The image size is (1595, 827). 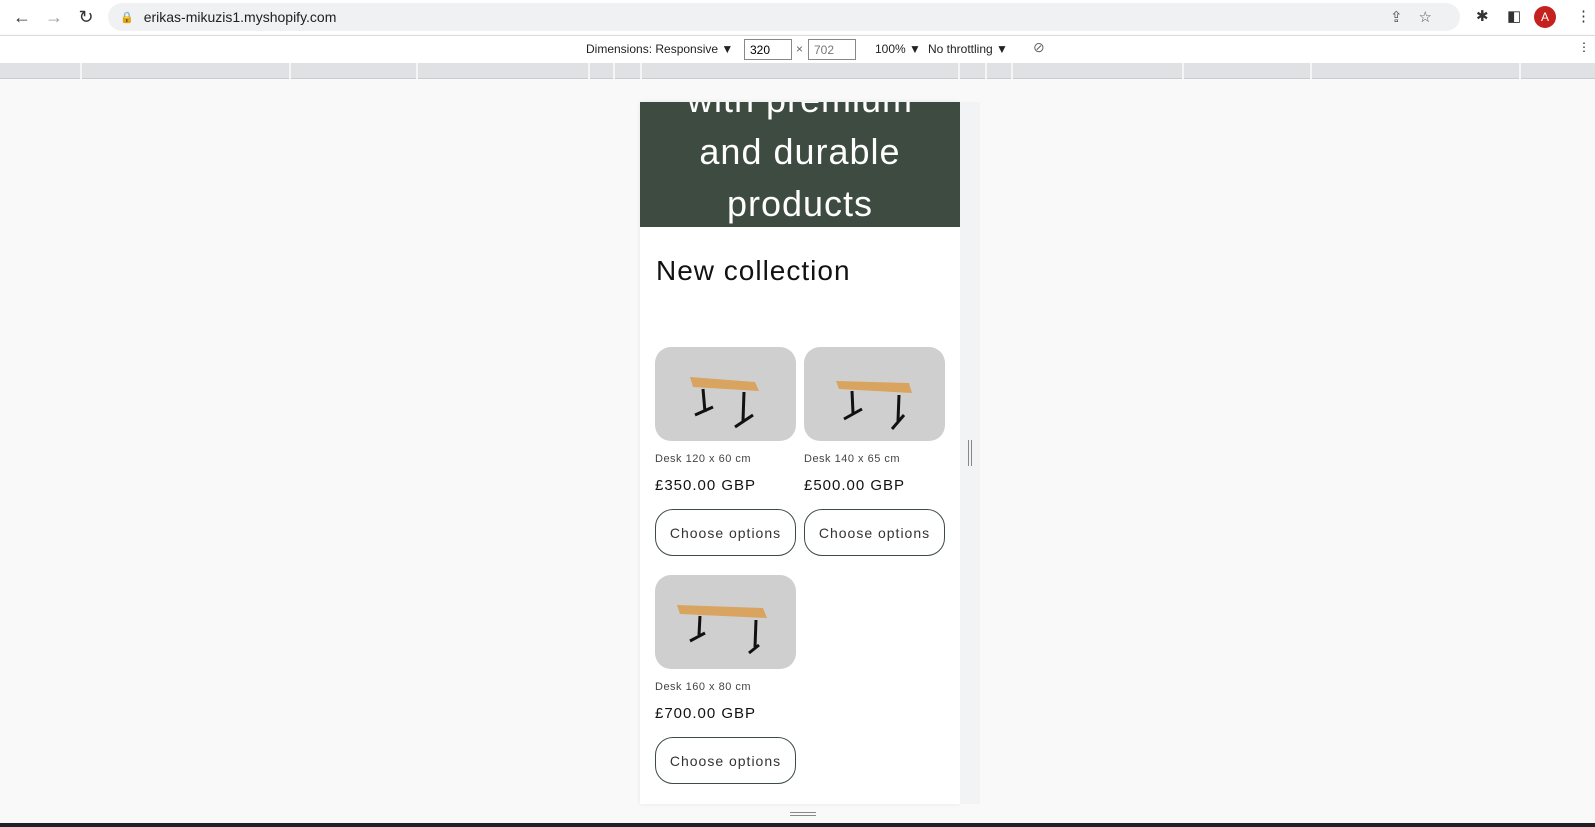 I want to click on address-bar: 🔒 erikas-mikuzis1.myshopify.com ⇪☆, so click(x=784, y=17).